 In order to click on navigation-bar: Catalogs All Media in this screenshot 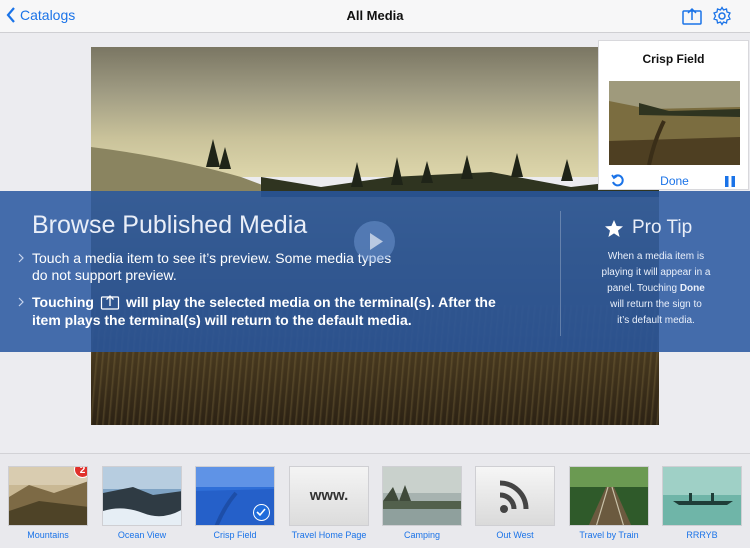, I will do `click(375, 16)`.